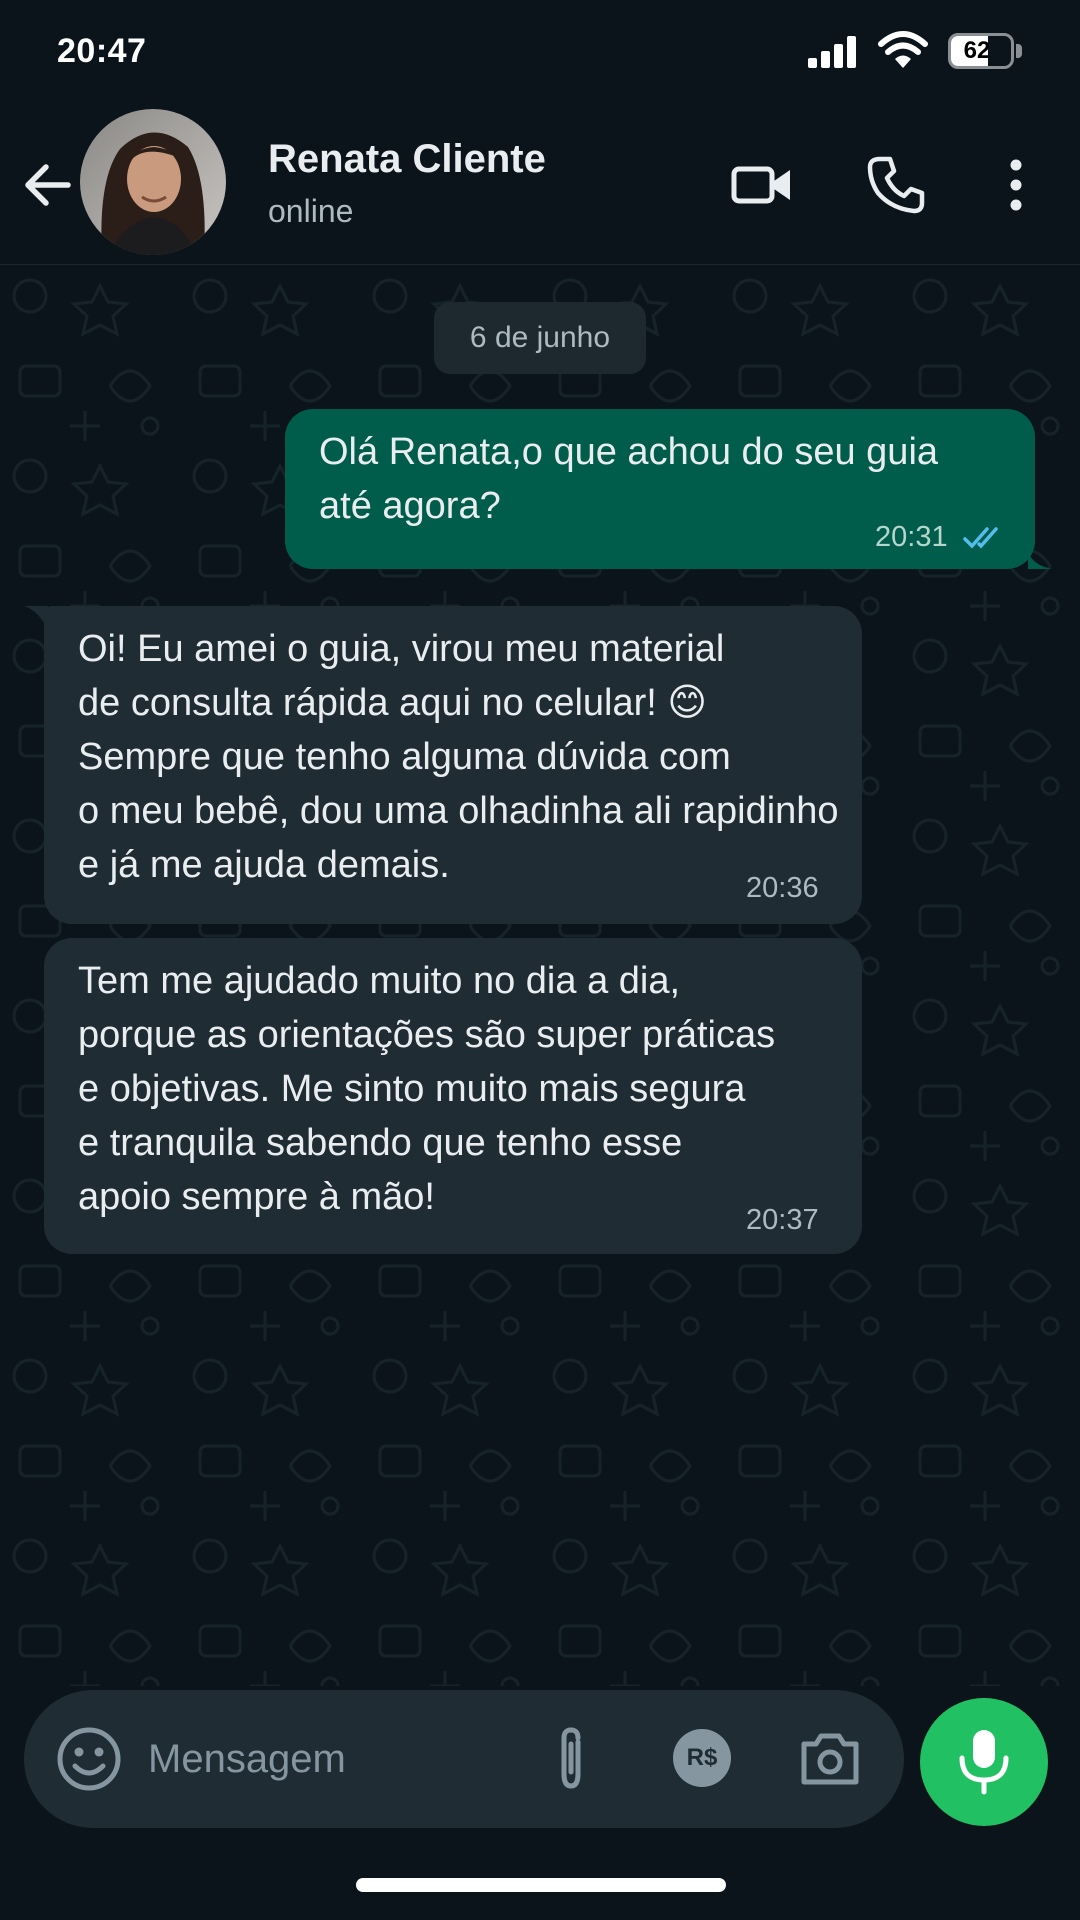 This screenshot has width=1080, height=1920. What do you see at coordinates (412, 1089) in the screenshot?
I see `message-line: e objetivas. Me sinto muito mais segura` at bounding box center [412, 1089].